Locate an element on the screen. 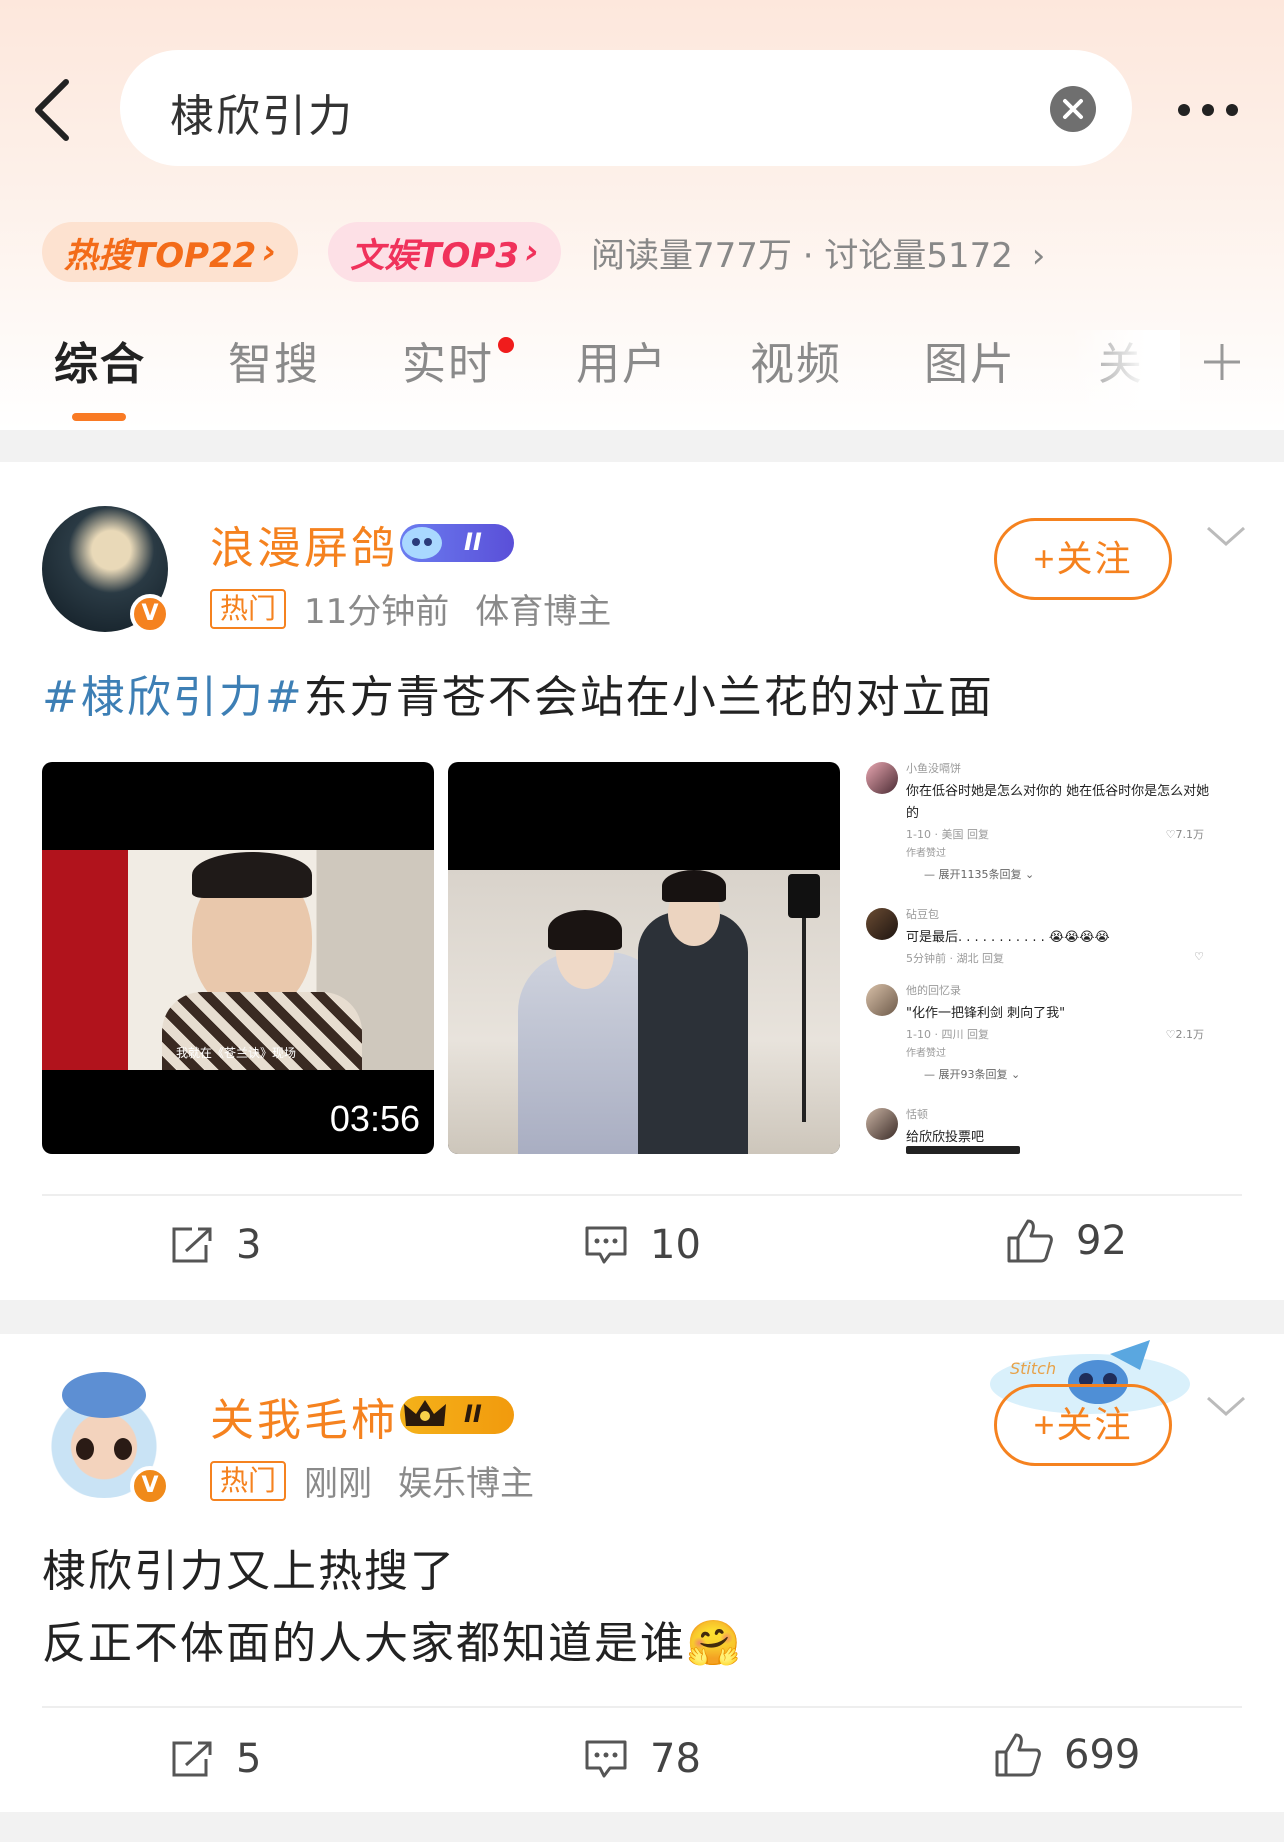  post-actions: 5 78 699 is located at coordinates (642, 1764).